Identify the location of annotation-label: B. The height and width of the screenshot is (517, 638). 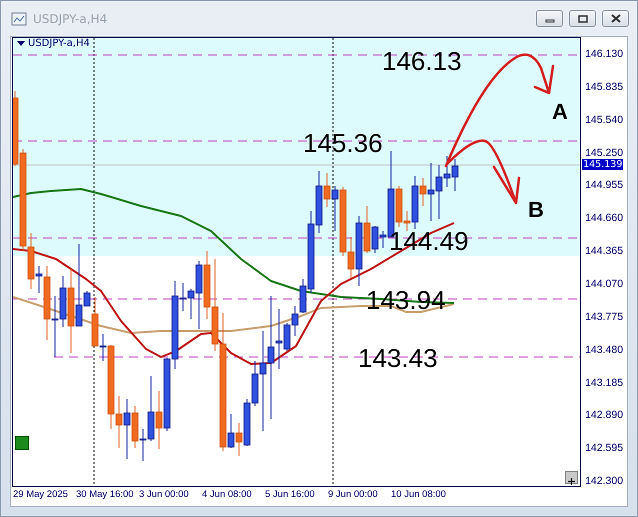
(536, 210).